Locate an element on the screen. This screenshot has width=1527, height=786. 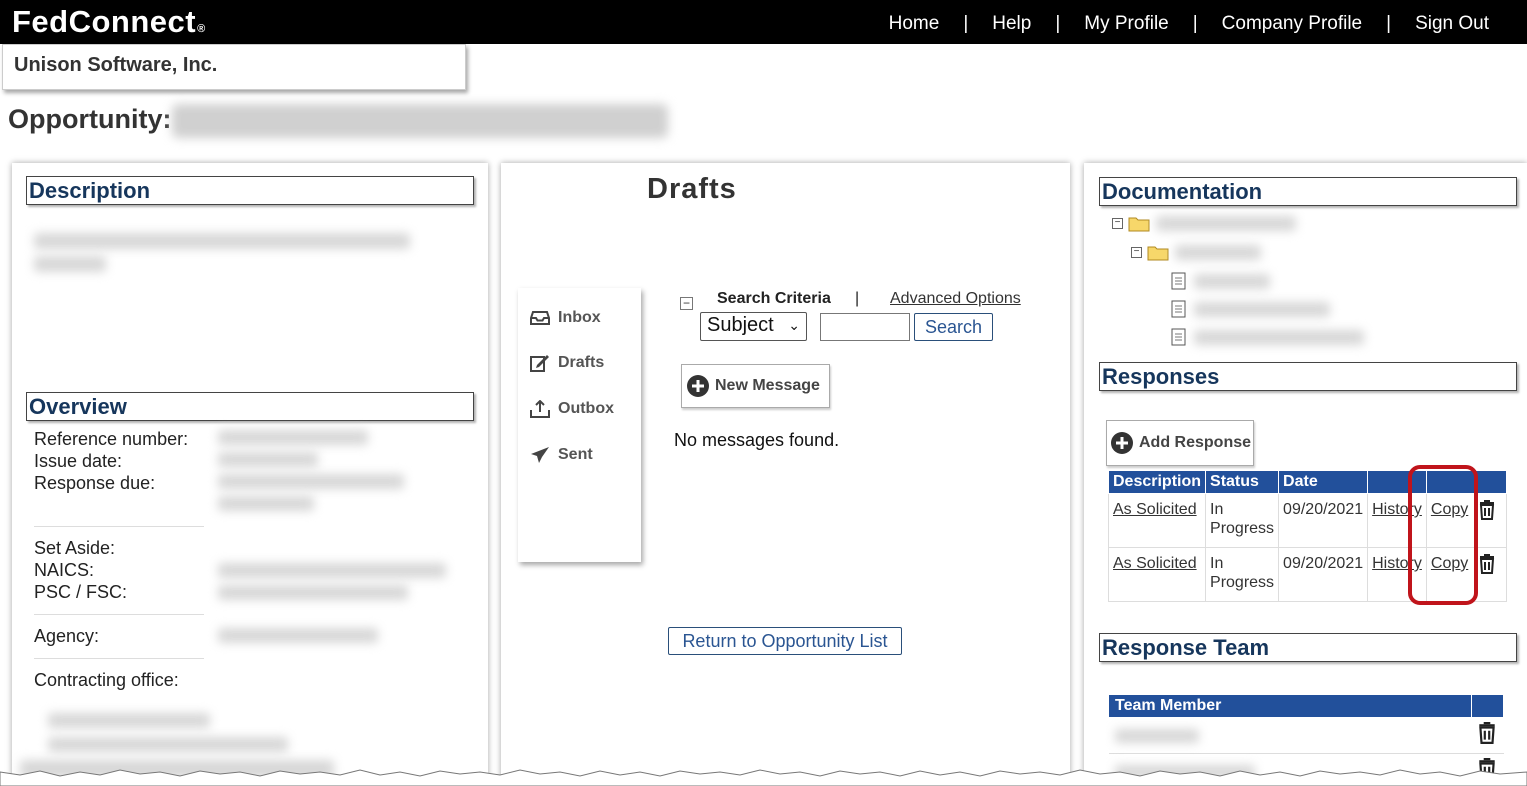
naics-label: NAICS: is located at coordinates (64, 570).